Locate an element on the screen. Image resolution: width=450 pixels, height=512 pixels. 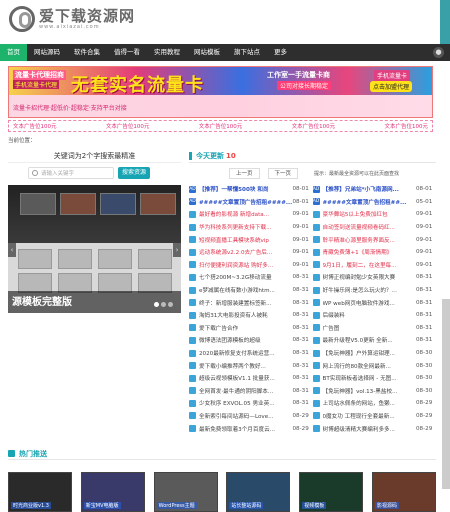
hot-card: 站长整站源码 is located at coordinates (258, 492).